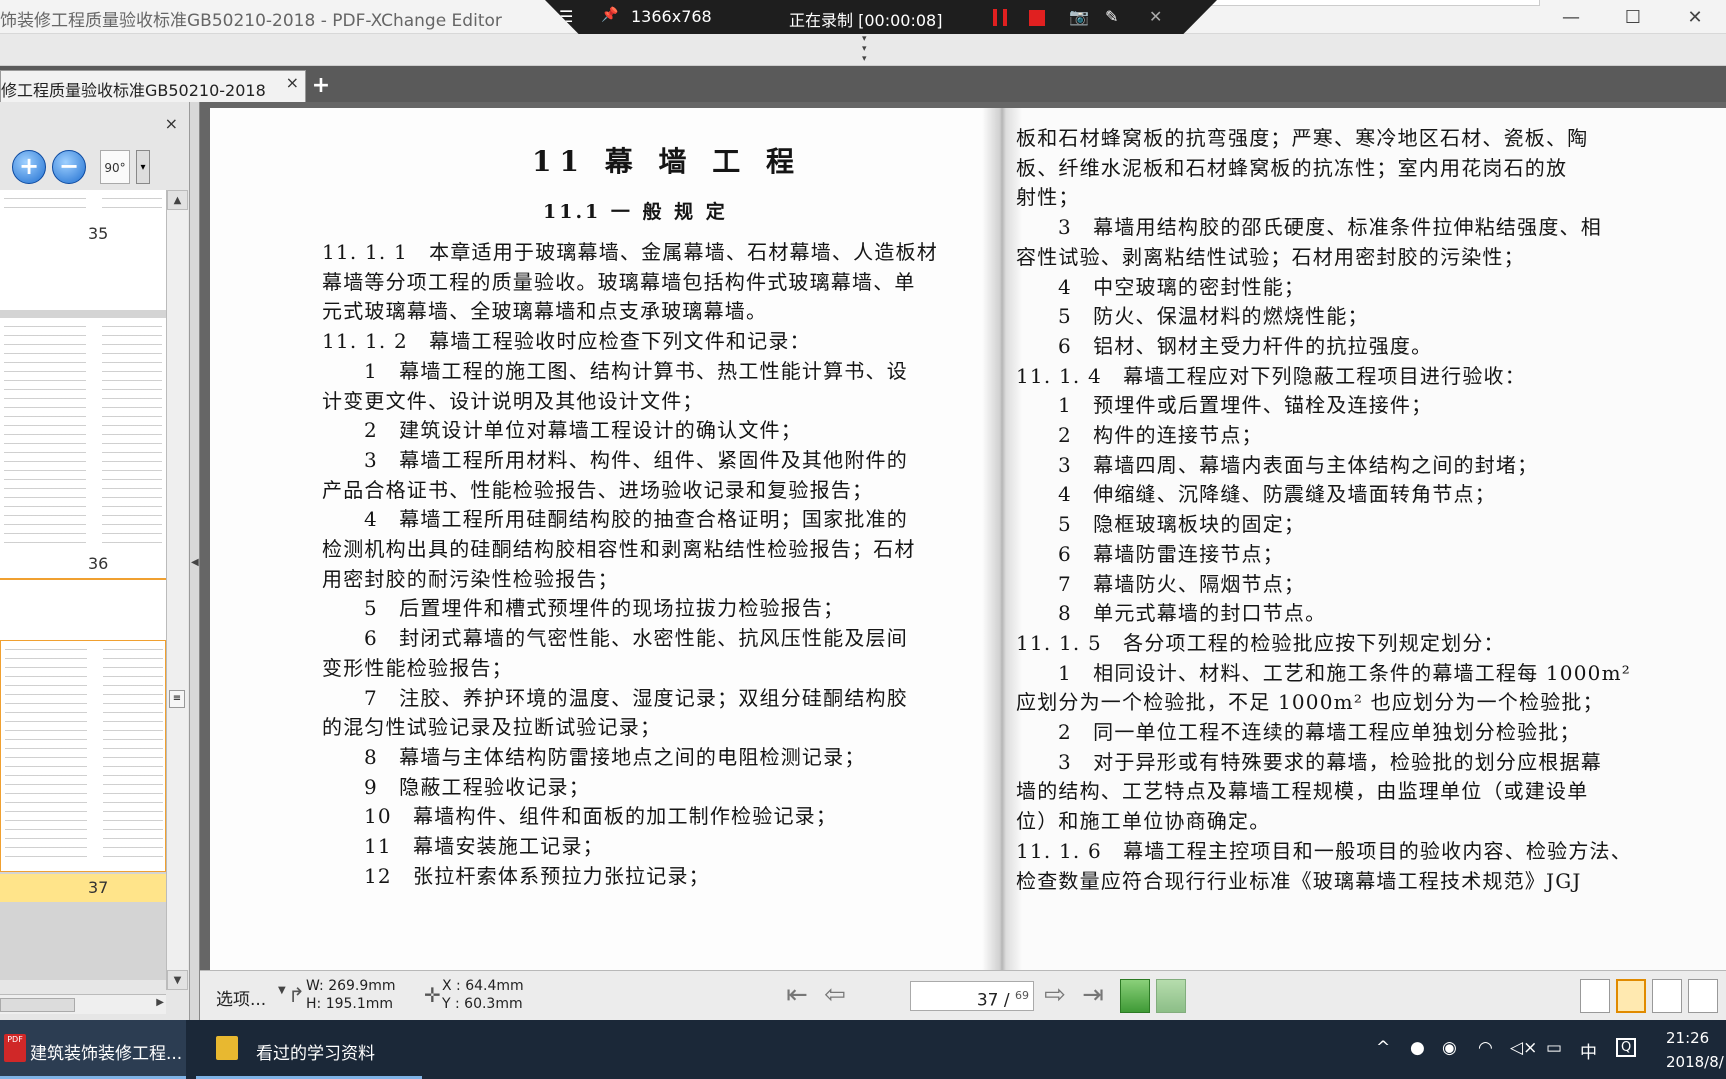  Describe the element at coordinates (1135, 996) in the screenshot. I see `previous-view-icon` at that location.